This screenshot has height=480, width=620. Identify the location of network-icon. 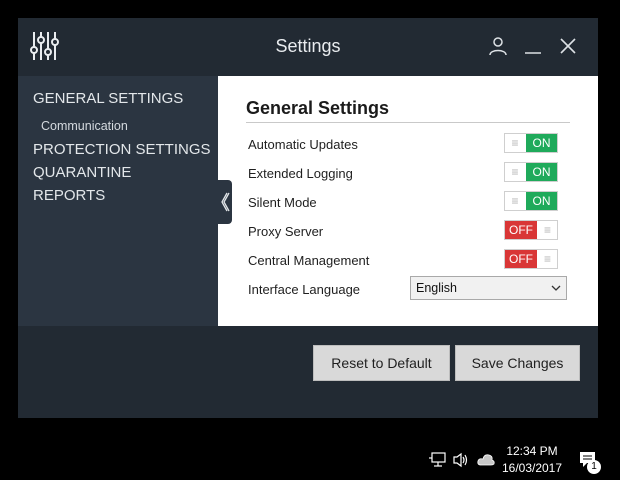
(437, 460).